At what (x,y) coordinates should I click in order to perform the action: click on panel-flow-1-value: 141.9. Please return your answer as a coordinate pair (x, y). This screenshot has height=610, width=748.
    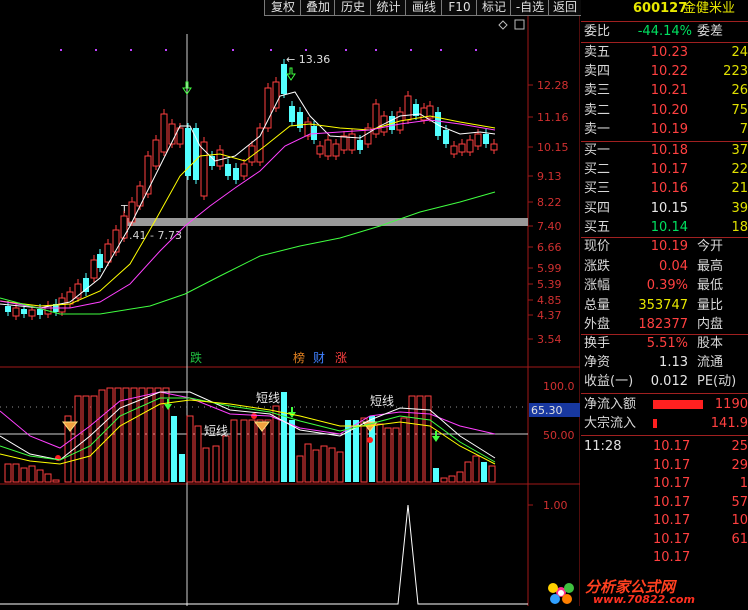
    Looking at the image, I should click on (729, 423).